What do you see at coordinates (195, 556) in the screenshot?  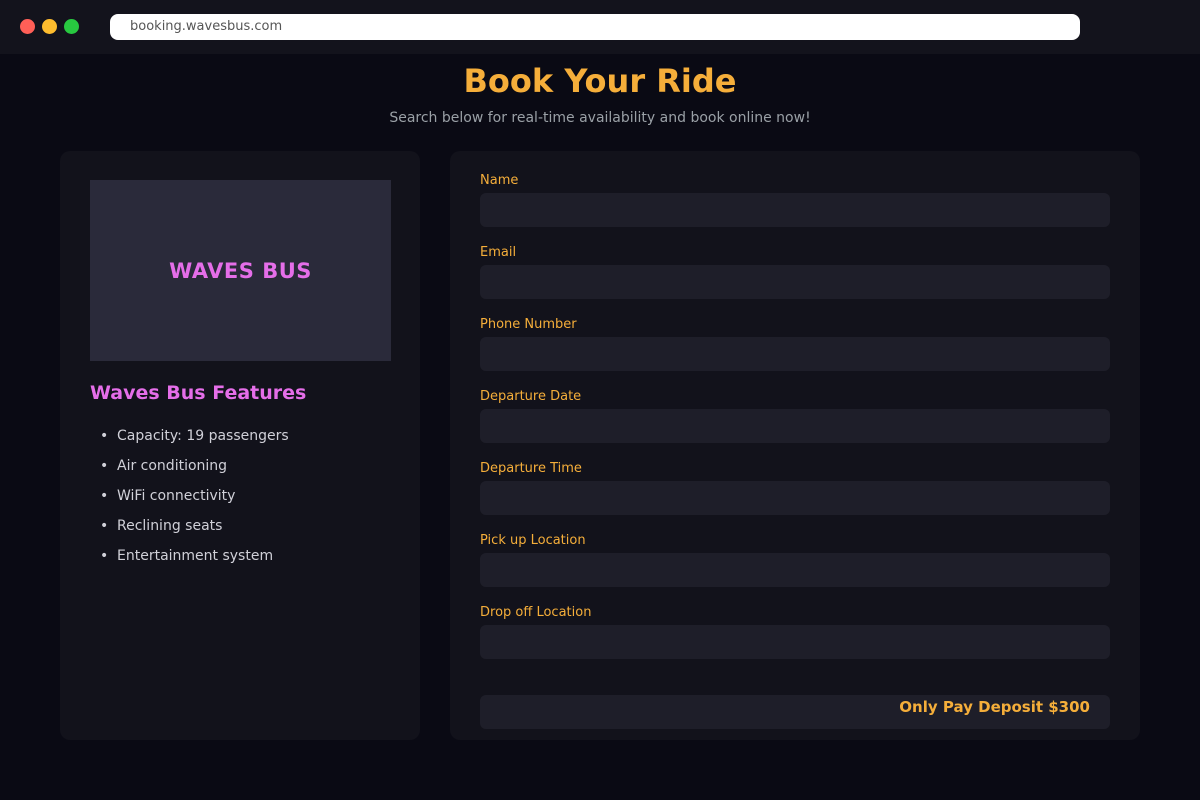 I see `feature-label: Entertainment system` at bounding box center [195, 556].